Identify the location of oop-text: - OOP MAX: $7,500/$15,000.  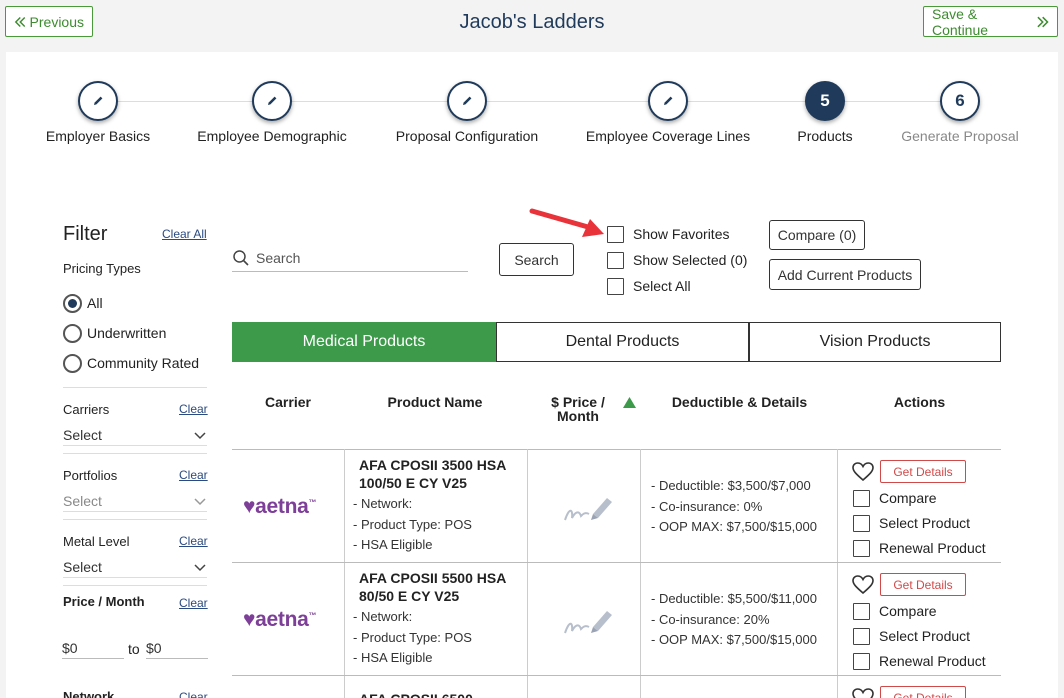
(734, 639).